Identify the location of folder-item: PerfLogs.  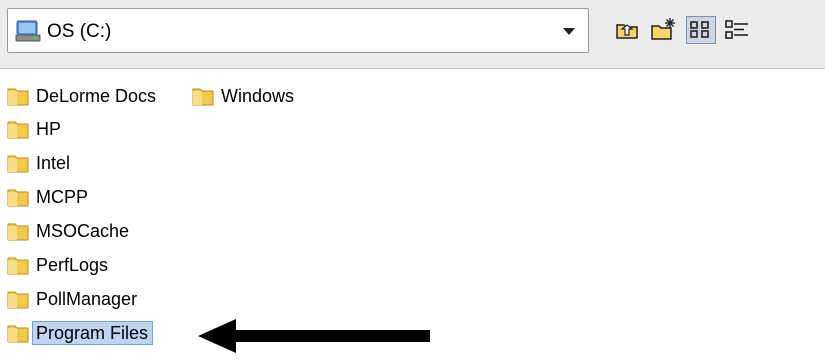
(54, 265).